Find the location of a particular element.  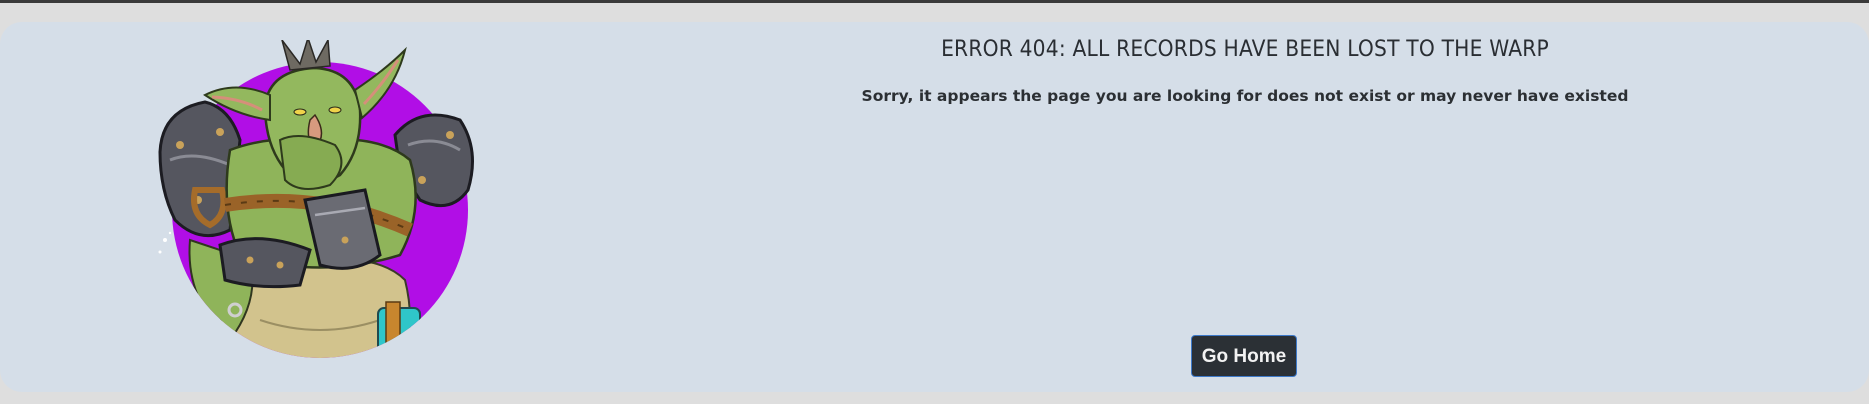

go-home-button: Go Home is located at coordinates (1244, 356).